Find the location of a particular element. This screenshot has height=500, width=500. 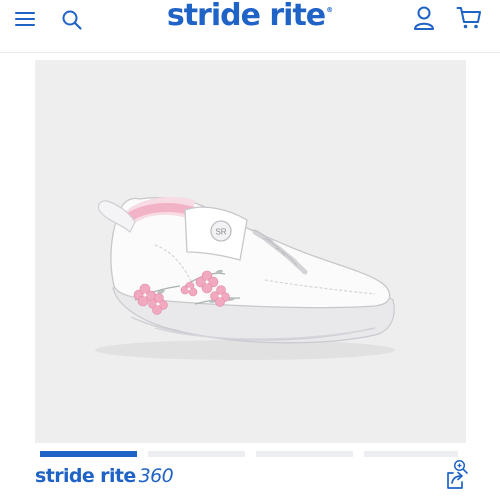

account-icon is located at coordinates (424, 18).